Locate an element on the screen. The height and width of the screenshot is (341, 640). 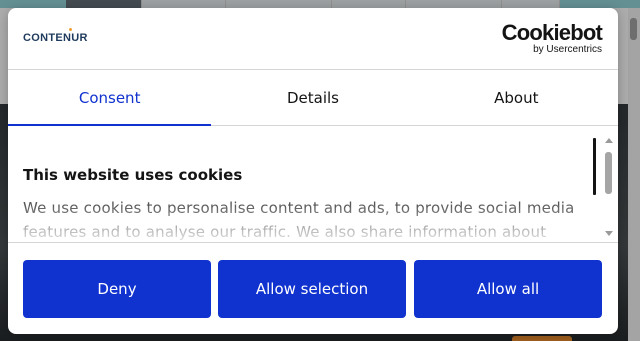
content-scrollbar is located at coordinates (609, 189).